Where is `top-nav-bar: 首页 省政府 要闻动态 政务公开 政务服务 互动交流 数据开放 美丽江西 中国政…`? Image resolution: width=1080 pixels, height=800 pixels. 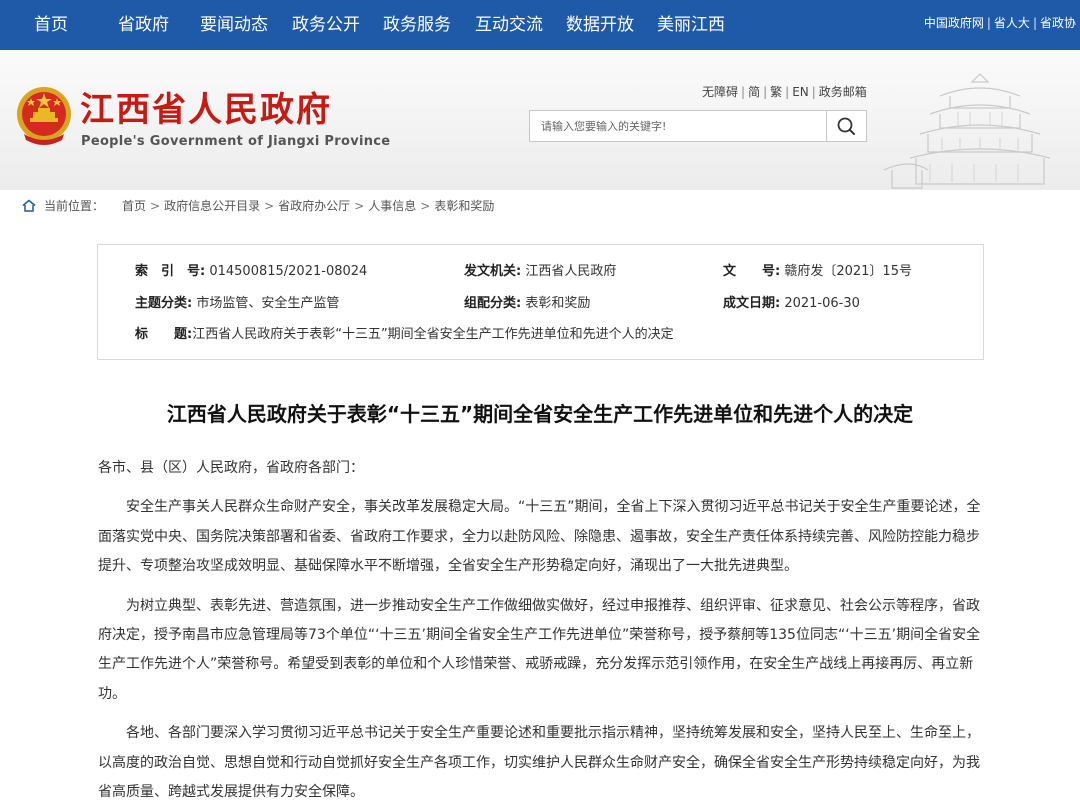 top-nav-bar: 首页 省政府 要闻动态 政务公开 政务服务 互动交流 数据开放 美丽江西 中国政… is located at coordinates (540, 25).